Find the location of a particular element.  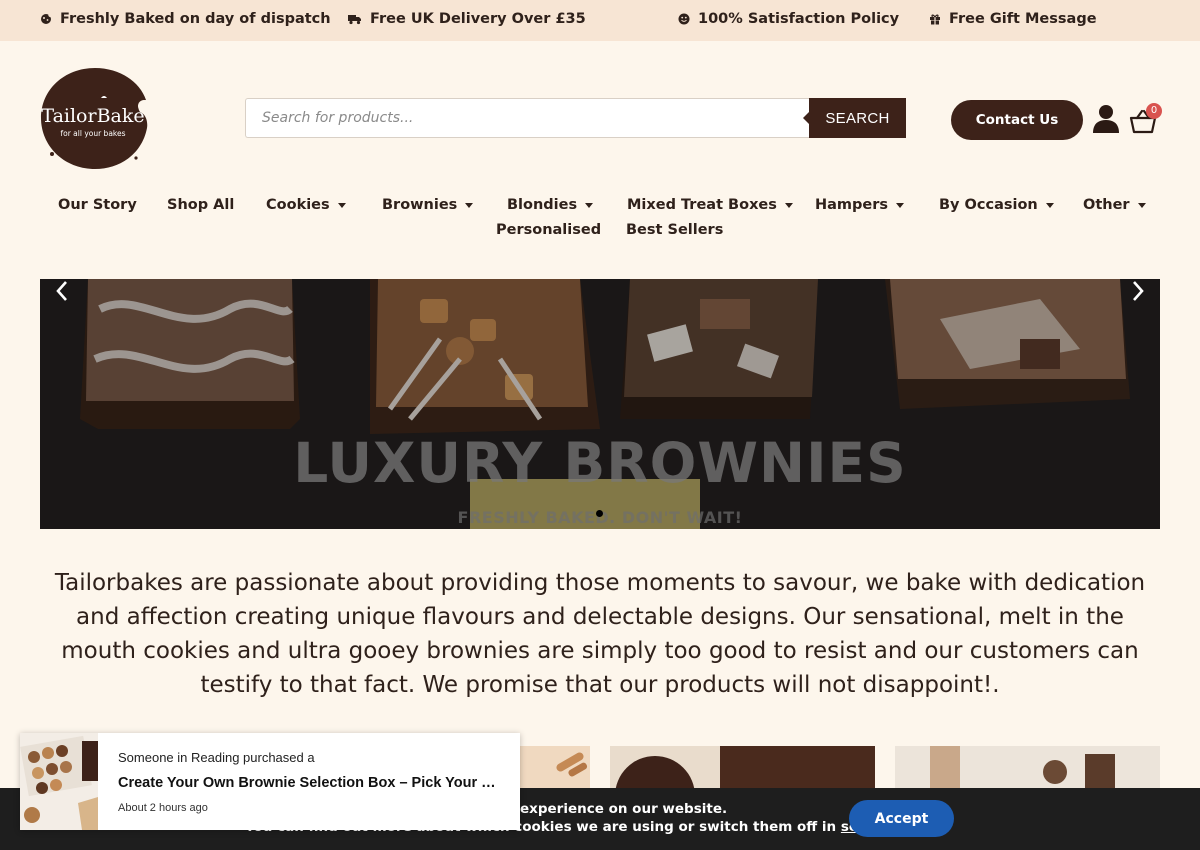

nav-label: Other is located at coordinates (1106, 205).